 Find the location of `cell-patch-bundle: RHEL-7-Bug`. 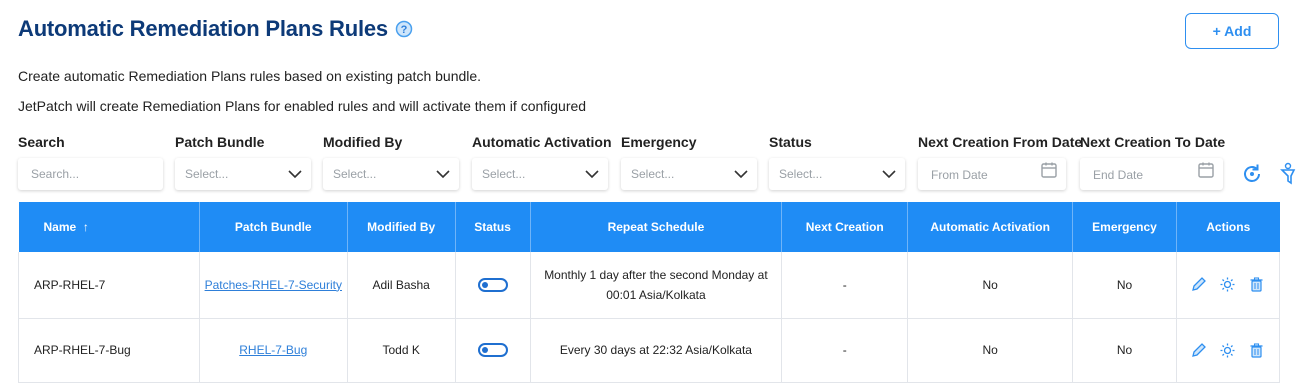

cell-patch-bundle: RHEL-7-Bug is located at coordinates (273, 350).